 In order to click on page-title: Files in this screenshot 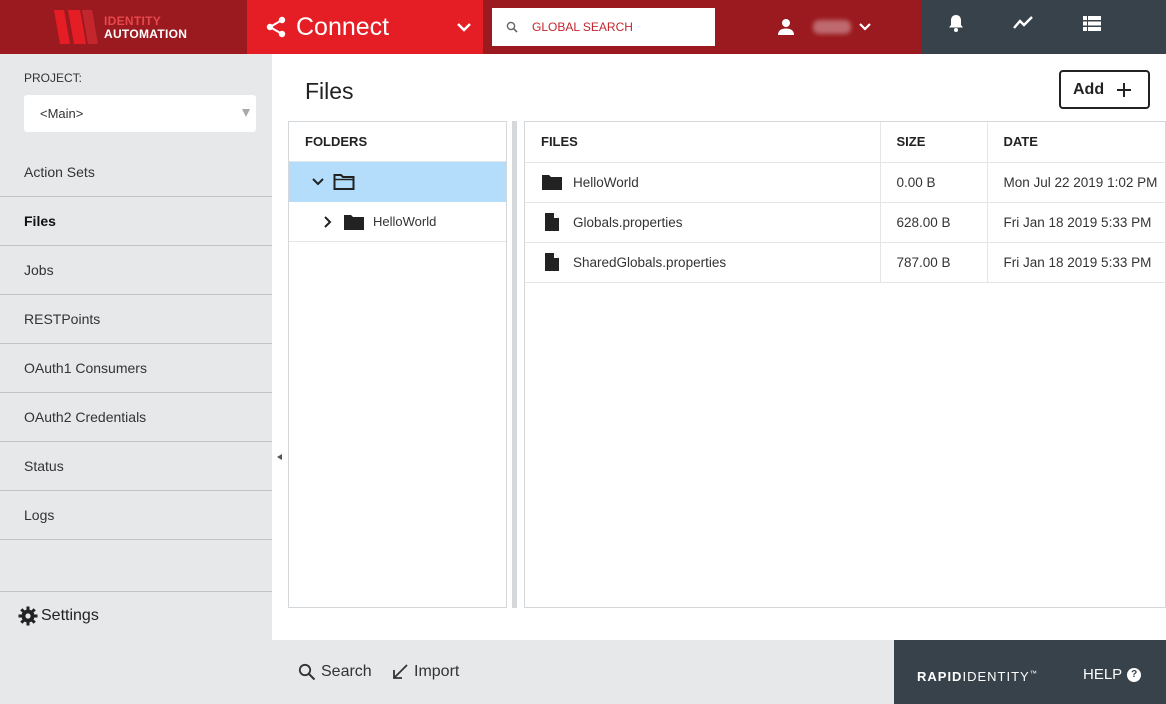, I will do `click(329, 91)`.